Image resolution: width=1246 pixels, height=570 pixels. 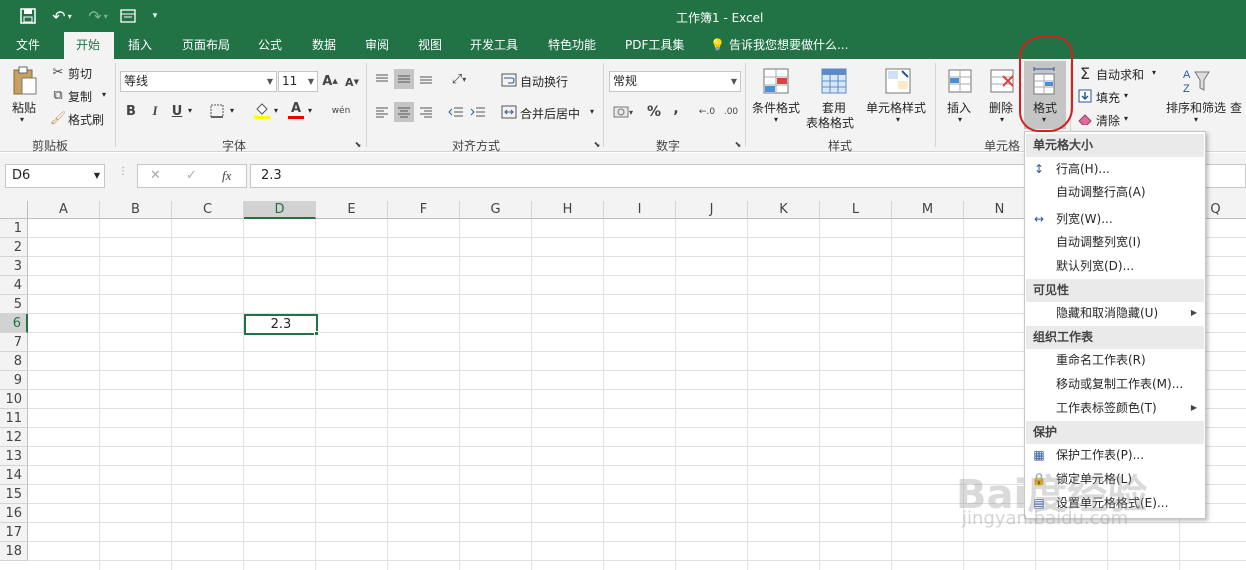 What do you see at coordinates (1001, 107) in the screenshot?
I see `delete-cells-button: 删除` at bounding box center [1001, 107].